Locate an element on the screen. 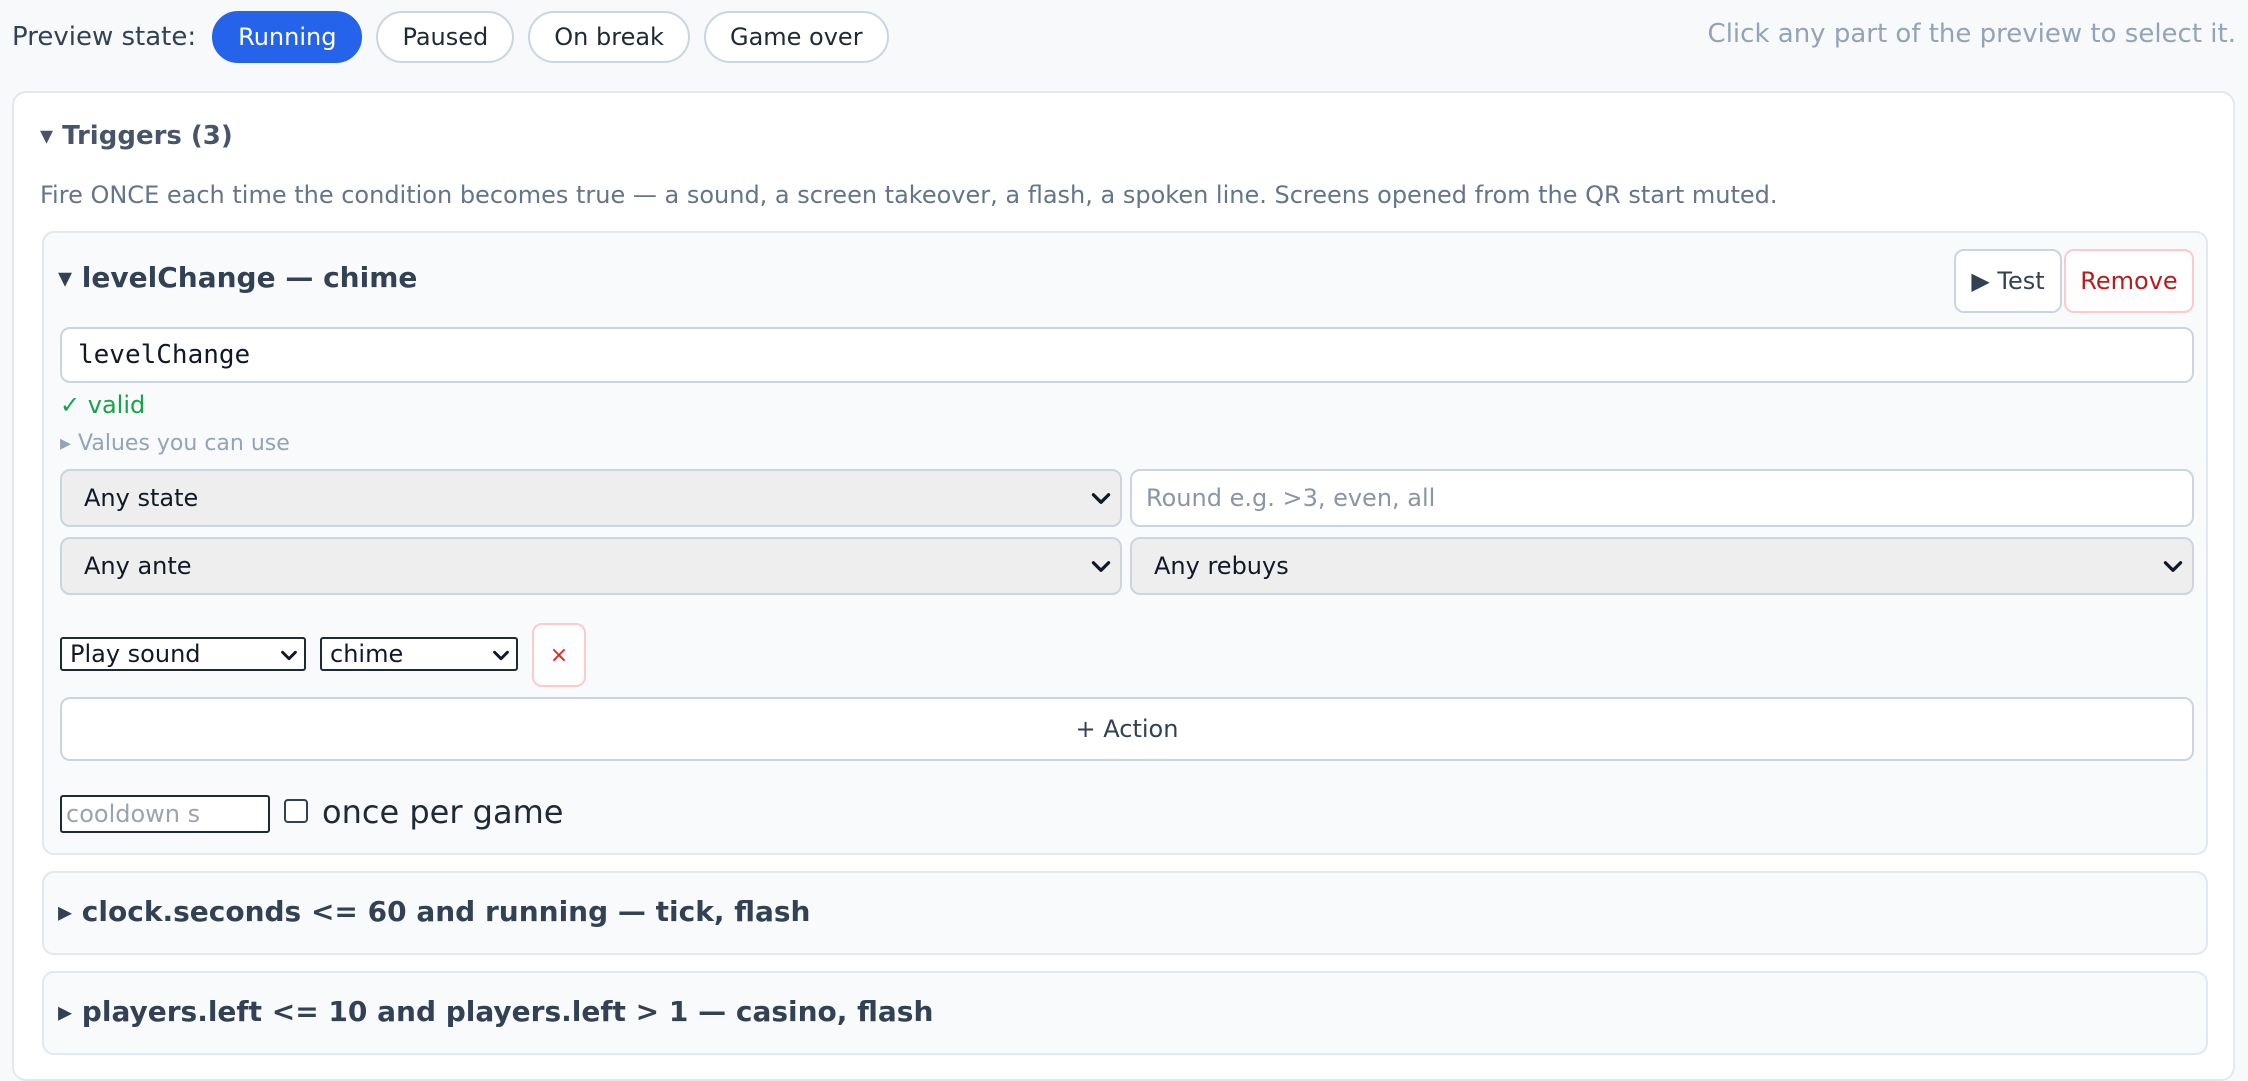 This screenshot has width=2248, height=1081. preview-state-label: Preview state: is located at coordinates (104, 37).